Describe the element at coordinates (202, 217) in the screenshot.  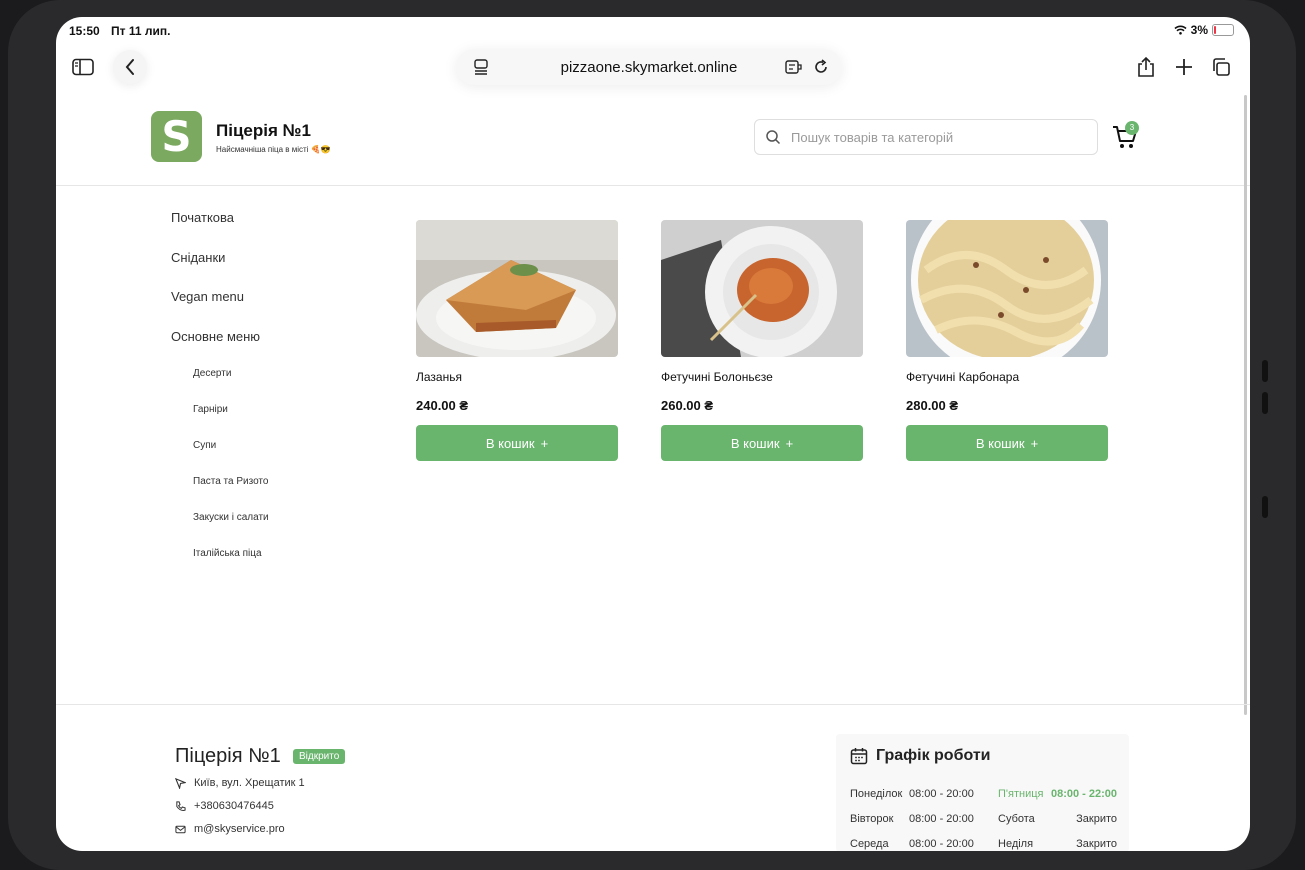
I see `nav-item-home: Початкова` at that location.